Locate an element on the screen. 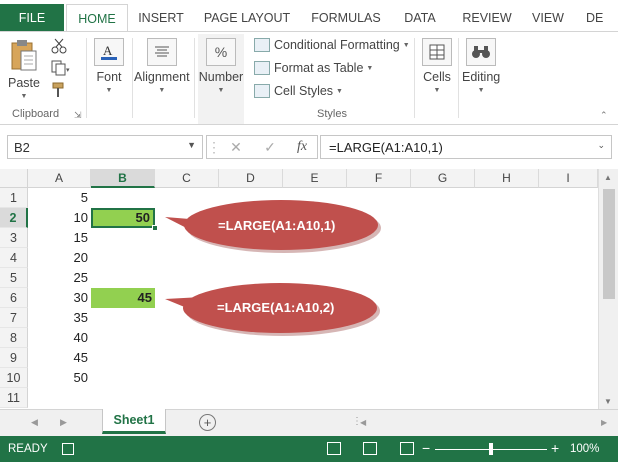 The image size is (618, 462). cut-icon is located at coordinates (59, 47).